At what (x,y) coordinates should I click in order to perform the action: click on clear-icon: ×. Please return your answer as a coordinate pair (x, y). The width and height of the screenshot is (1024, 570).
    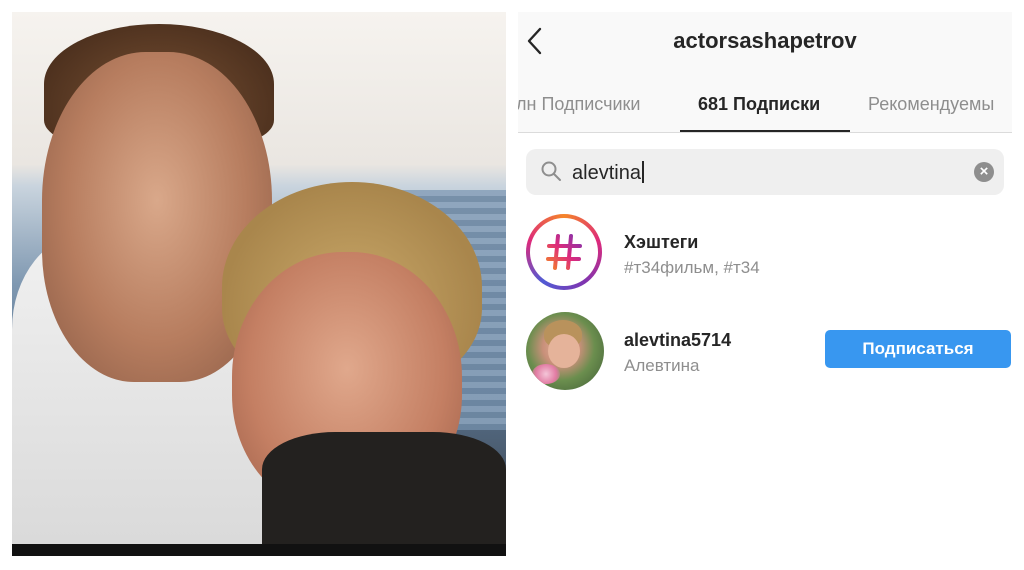
    Looking at the image, I should click on (984, 172).